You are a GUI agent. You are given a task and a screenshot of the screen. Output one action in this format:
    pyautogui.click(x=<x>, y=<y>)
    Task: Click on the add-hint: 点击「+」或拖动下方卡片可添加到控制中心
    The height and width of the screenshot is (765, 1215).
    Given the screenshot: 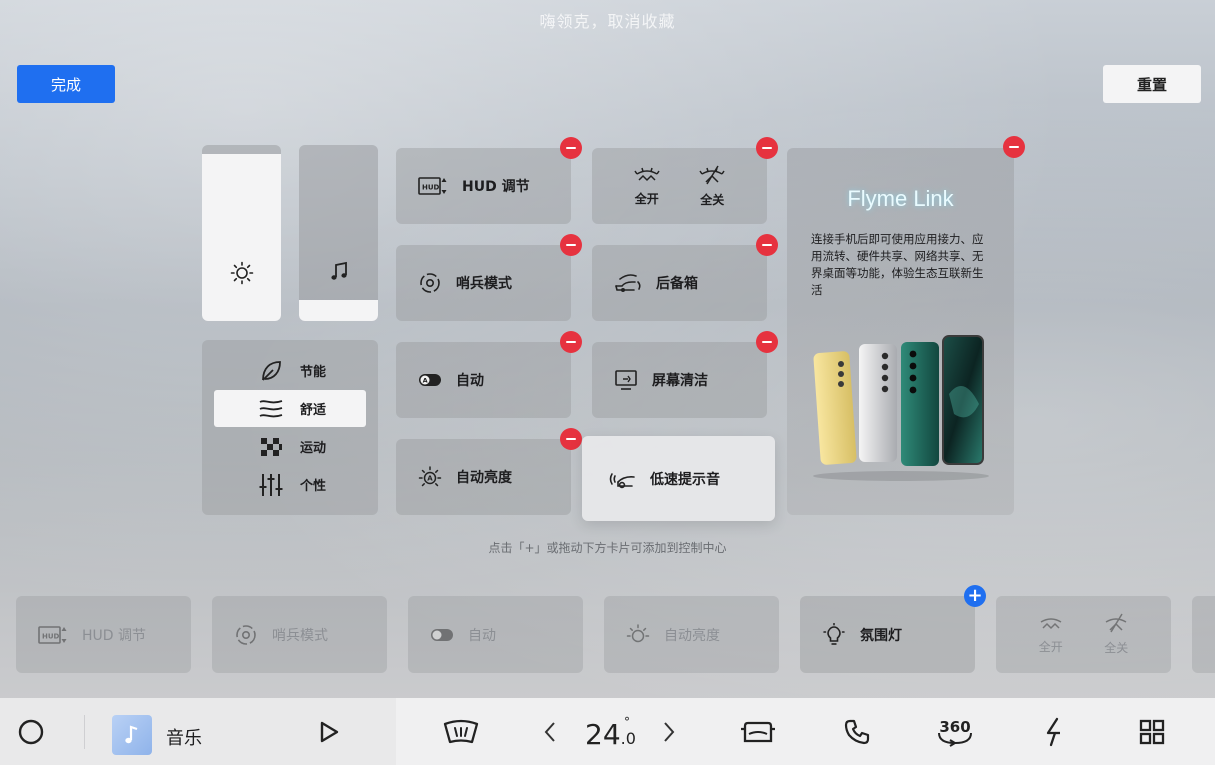 What is the action you would take?
    pyautogui.click(x=607, y=548)
    